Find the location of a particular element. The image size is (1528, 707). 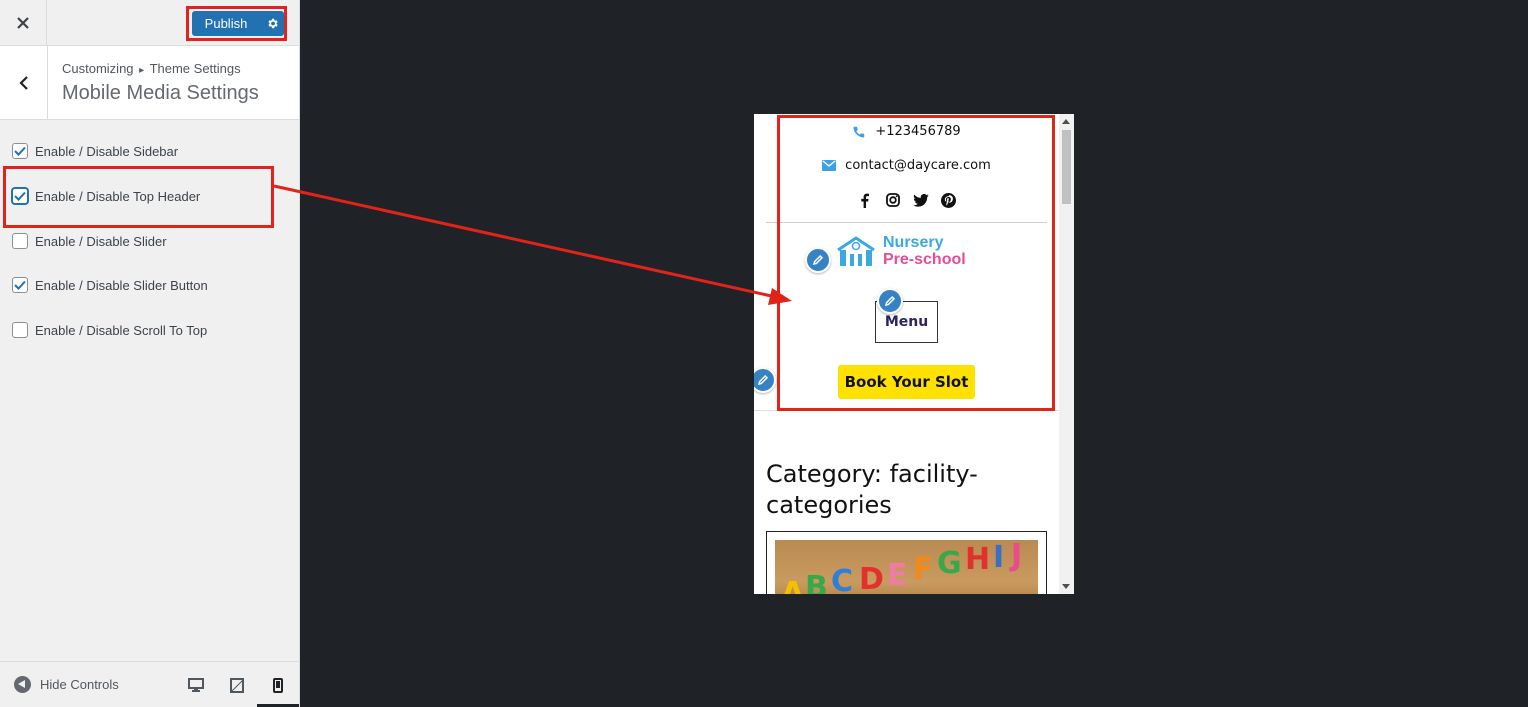

option-enable-slider-button: Enable / Disable Slider Button is located at coordinates (110, 285).